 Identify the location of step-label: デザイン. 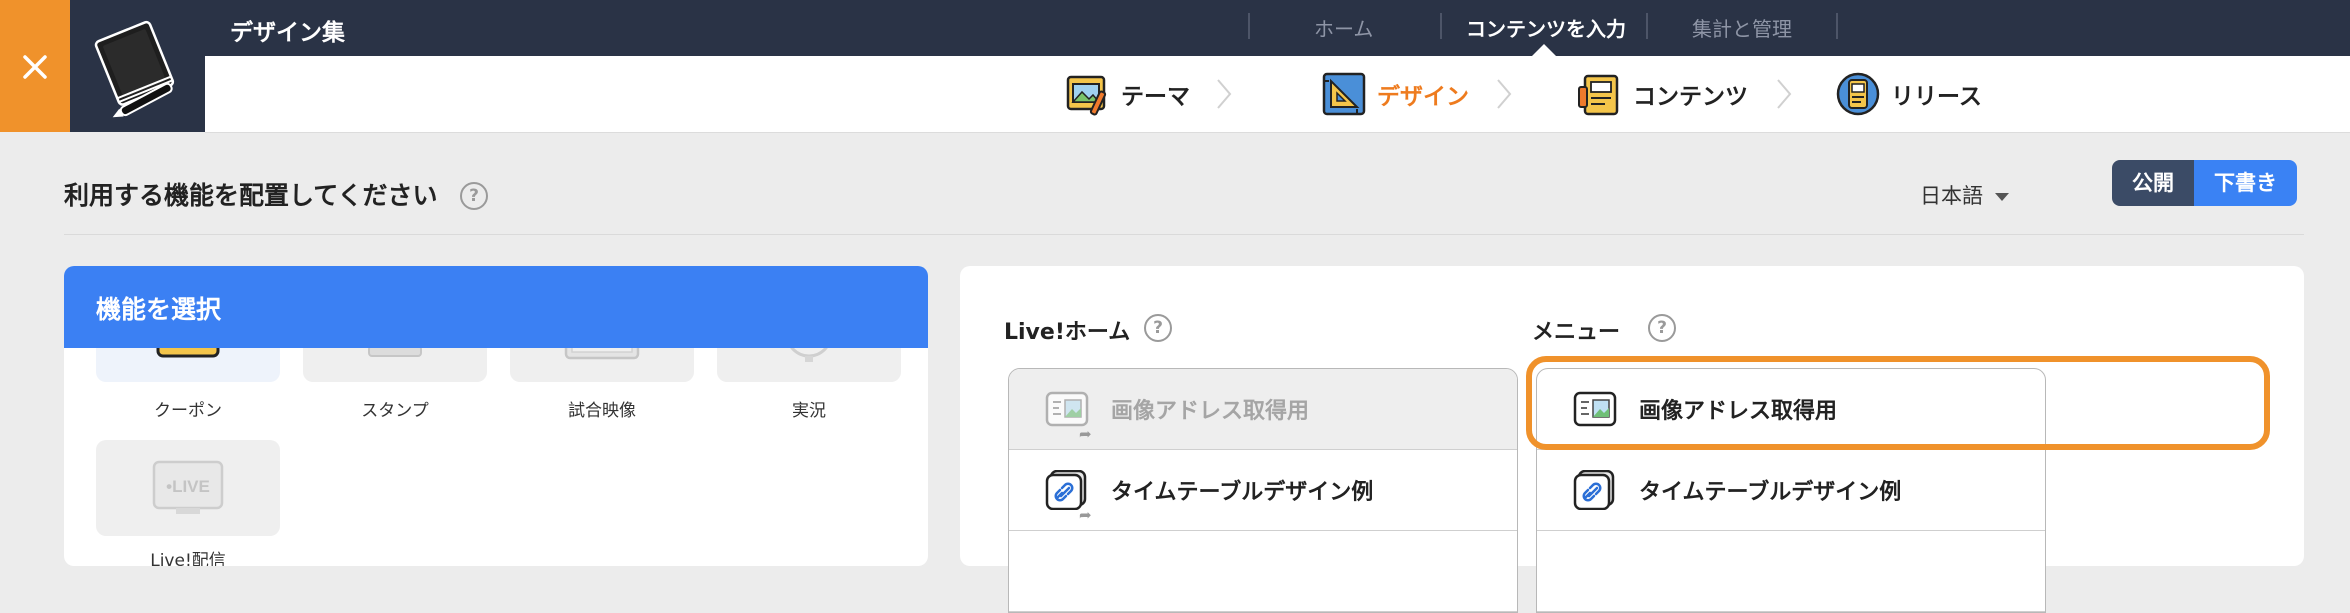
(1423, 97).